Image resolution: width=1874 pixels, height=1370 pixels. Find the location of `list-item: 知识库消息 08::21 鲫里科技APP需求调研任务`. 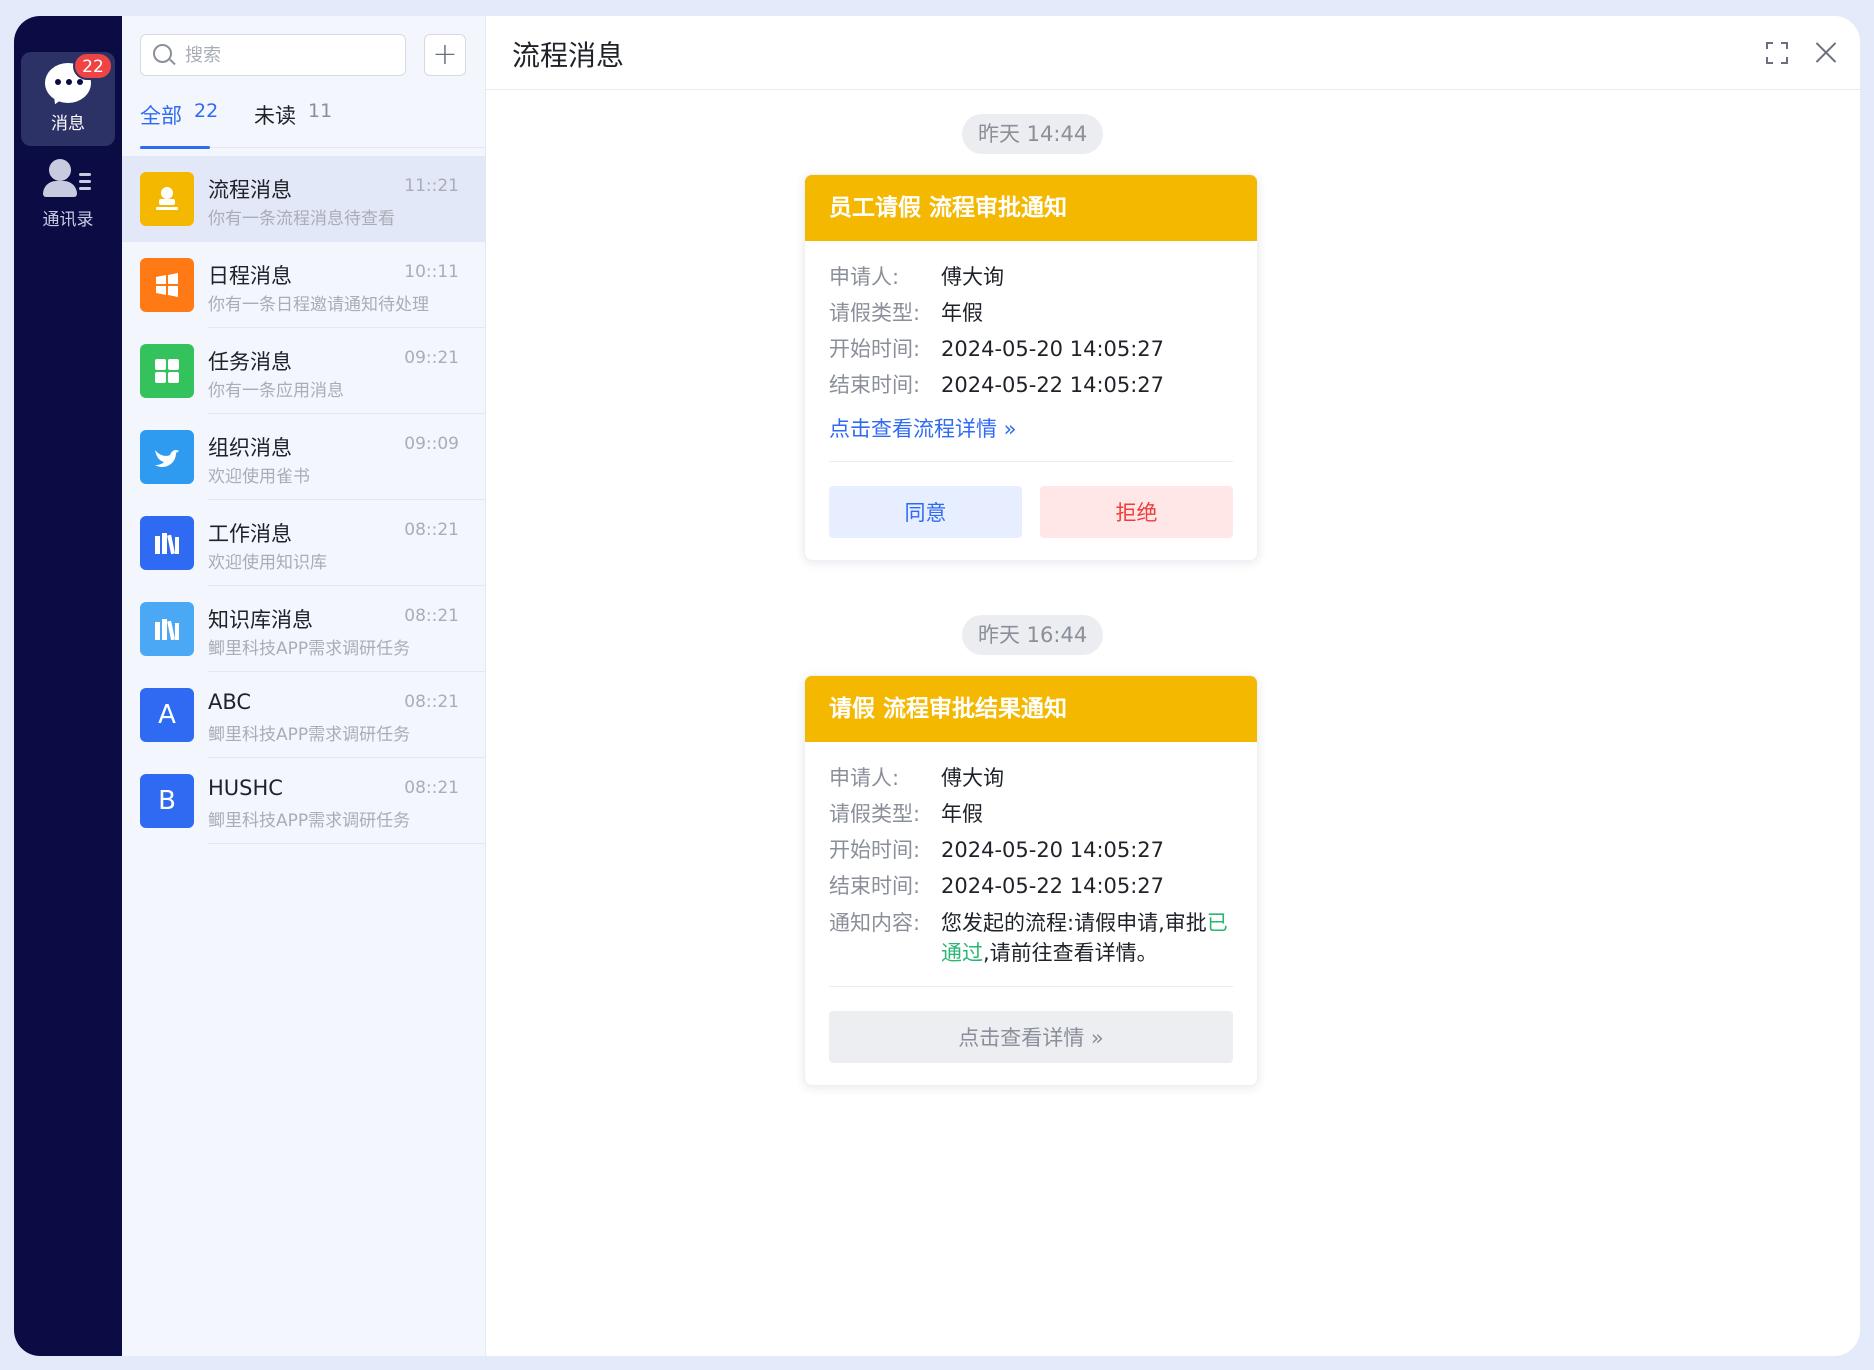

list-item: 知识库消息 08::21 鲫里科技APP需求调研任务 is located at coordinates (303, 629).